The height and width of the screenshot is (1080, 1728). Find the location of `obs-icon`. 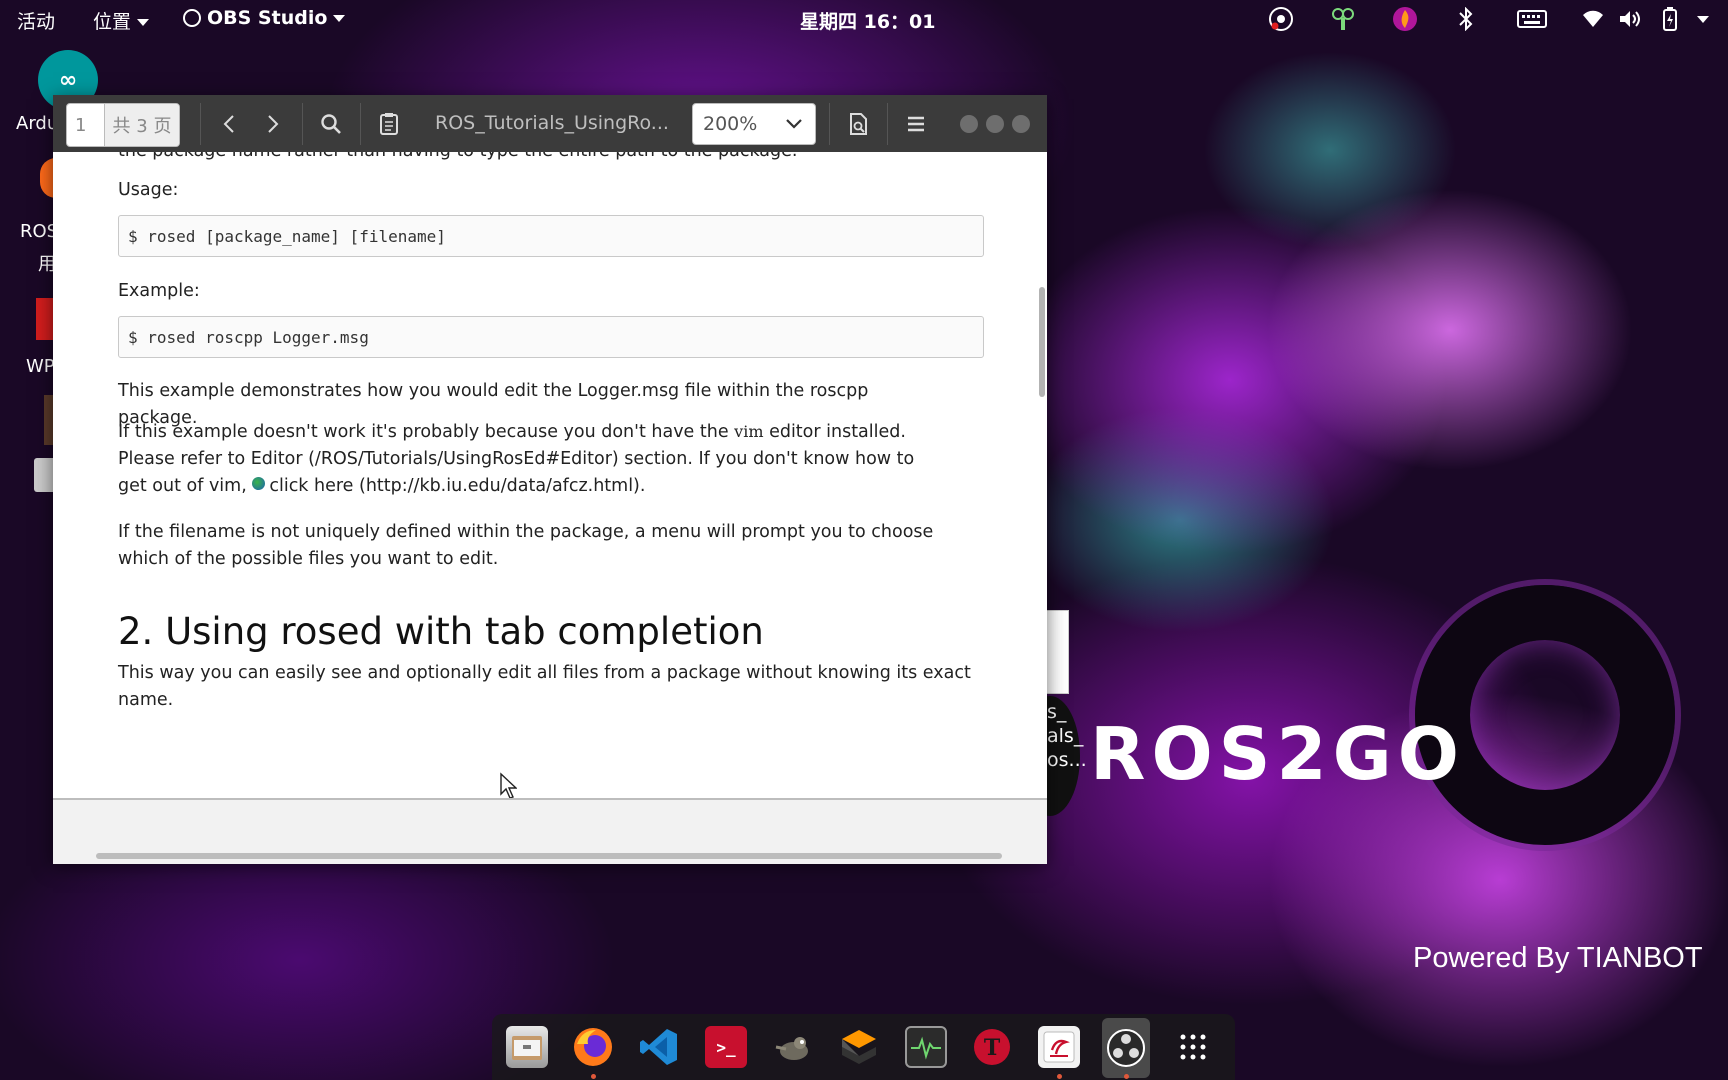

obs-icon is located at coordinates (192, 18).